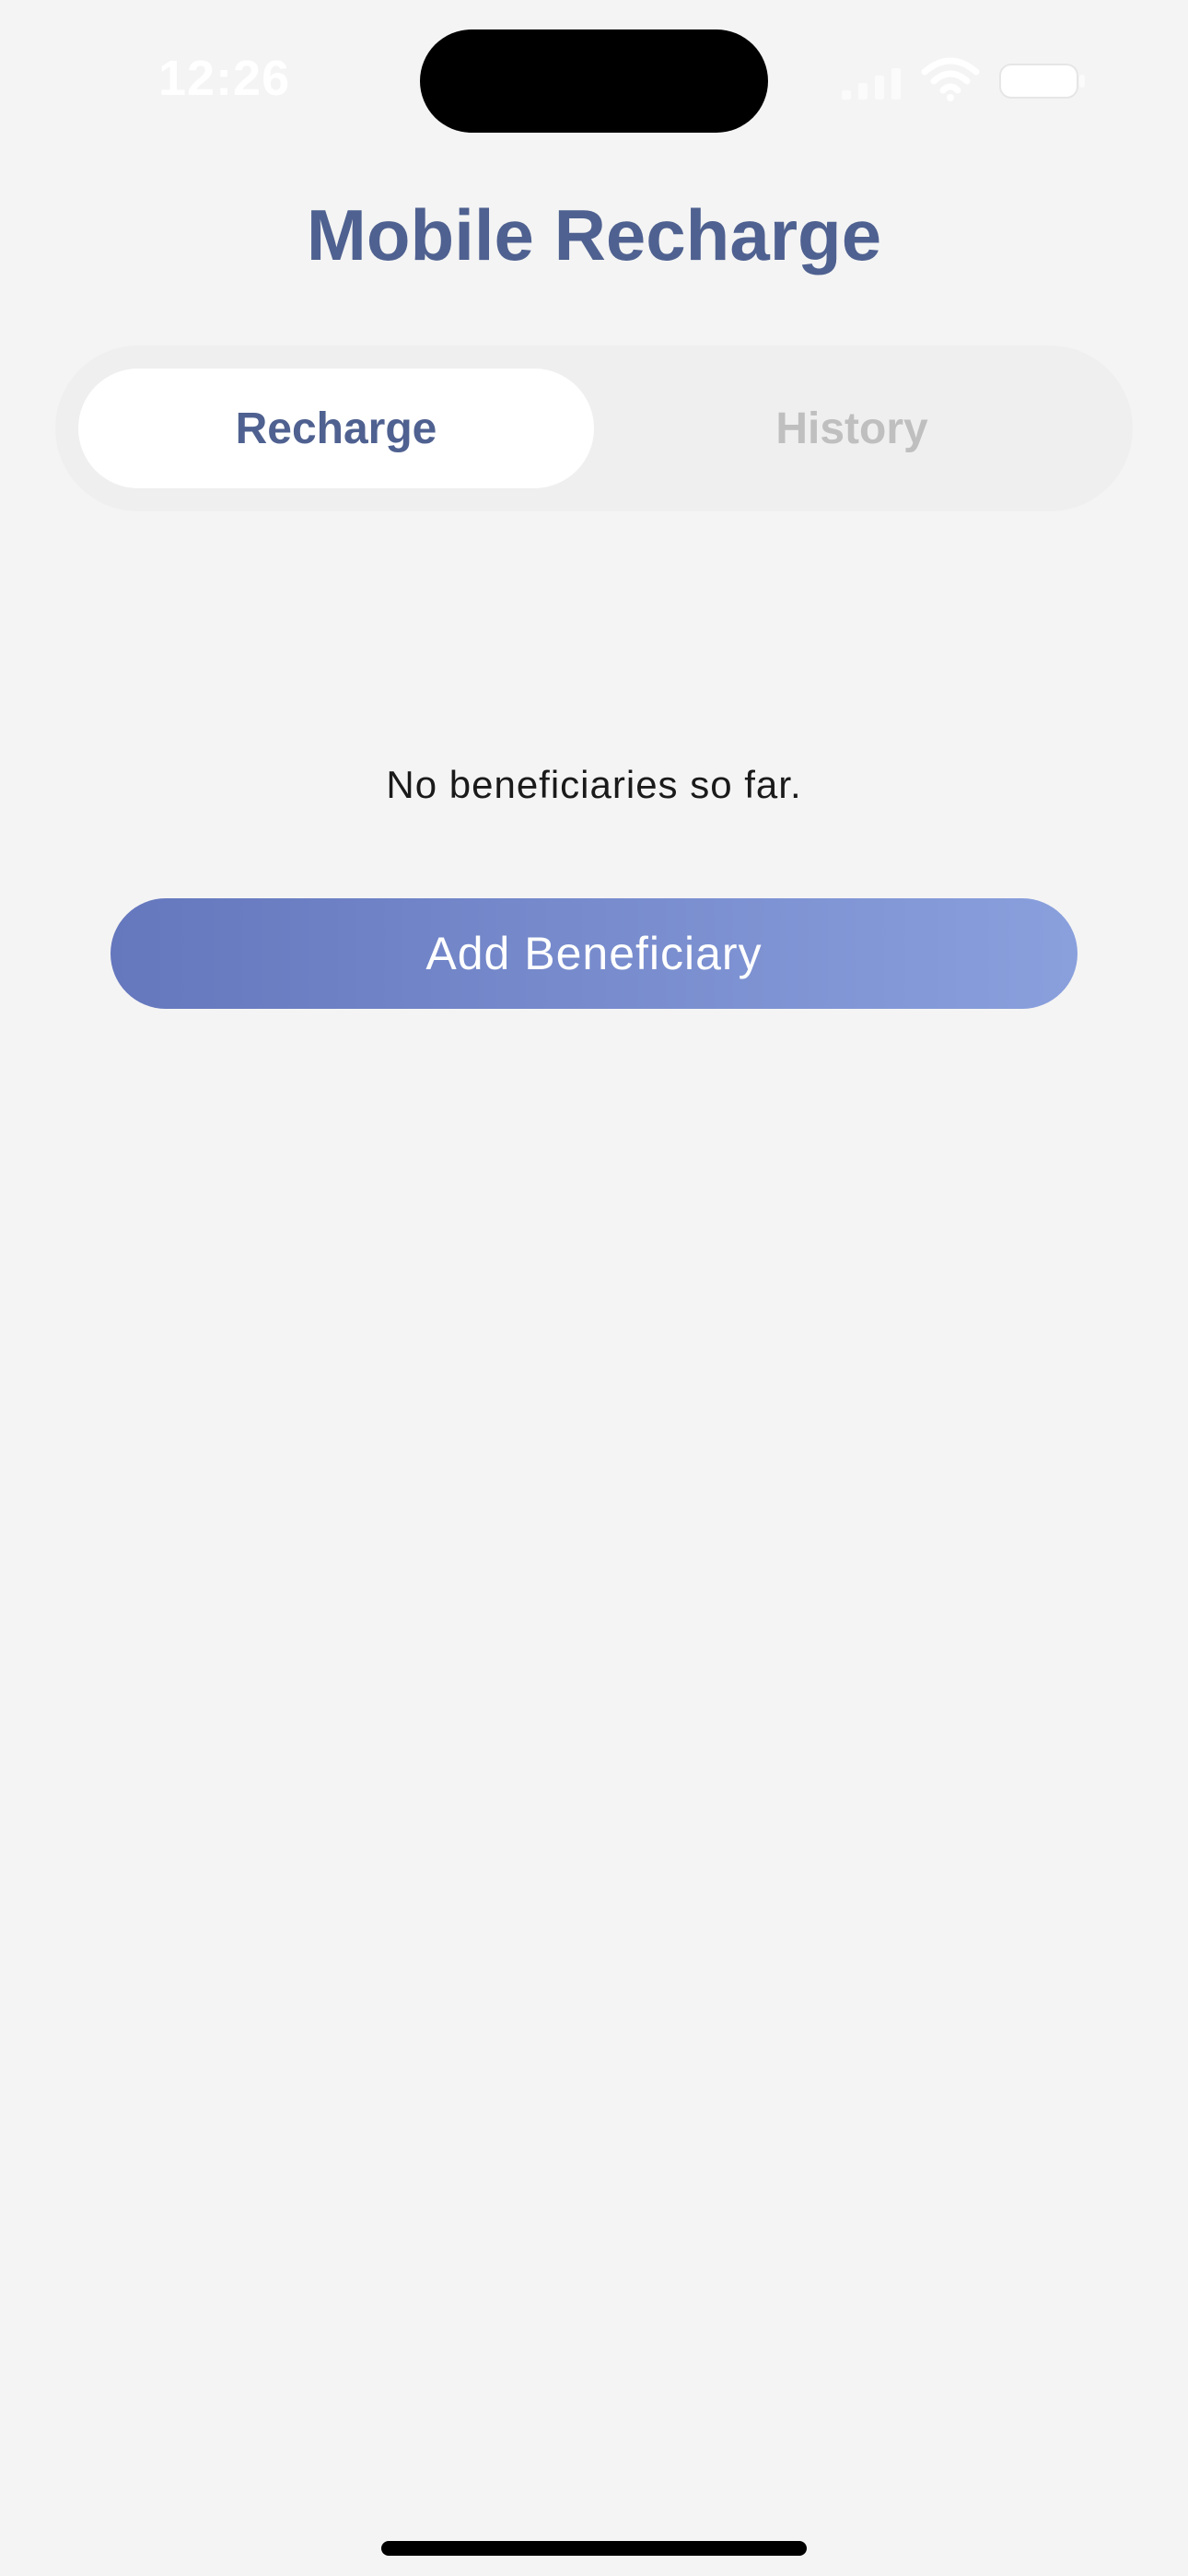 This screenshot has height=2576, width=1188. I want to click on home-indicator, so click(594, 2548).